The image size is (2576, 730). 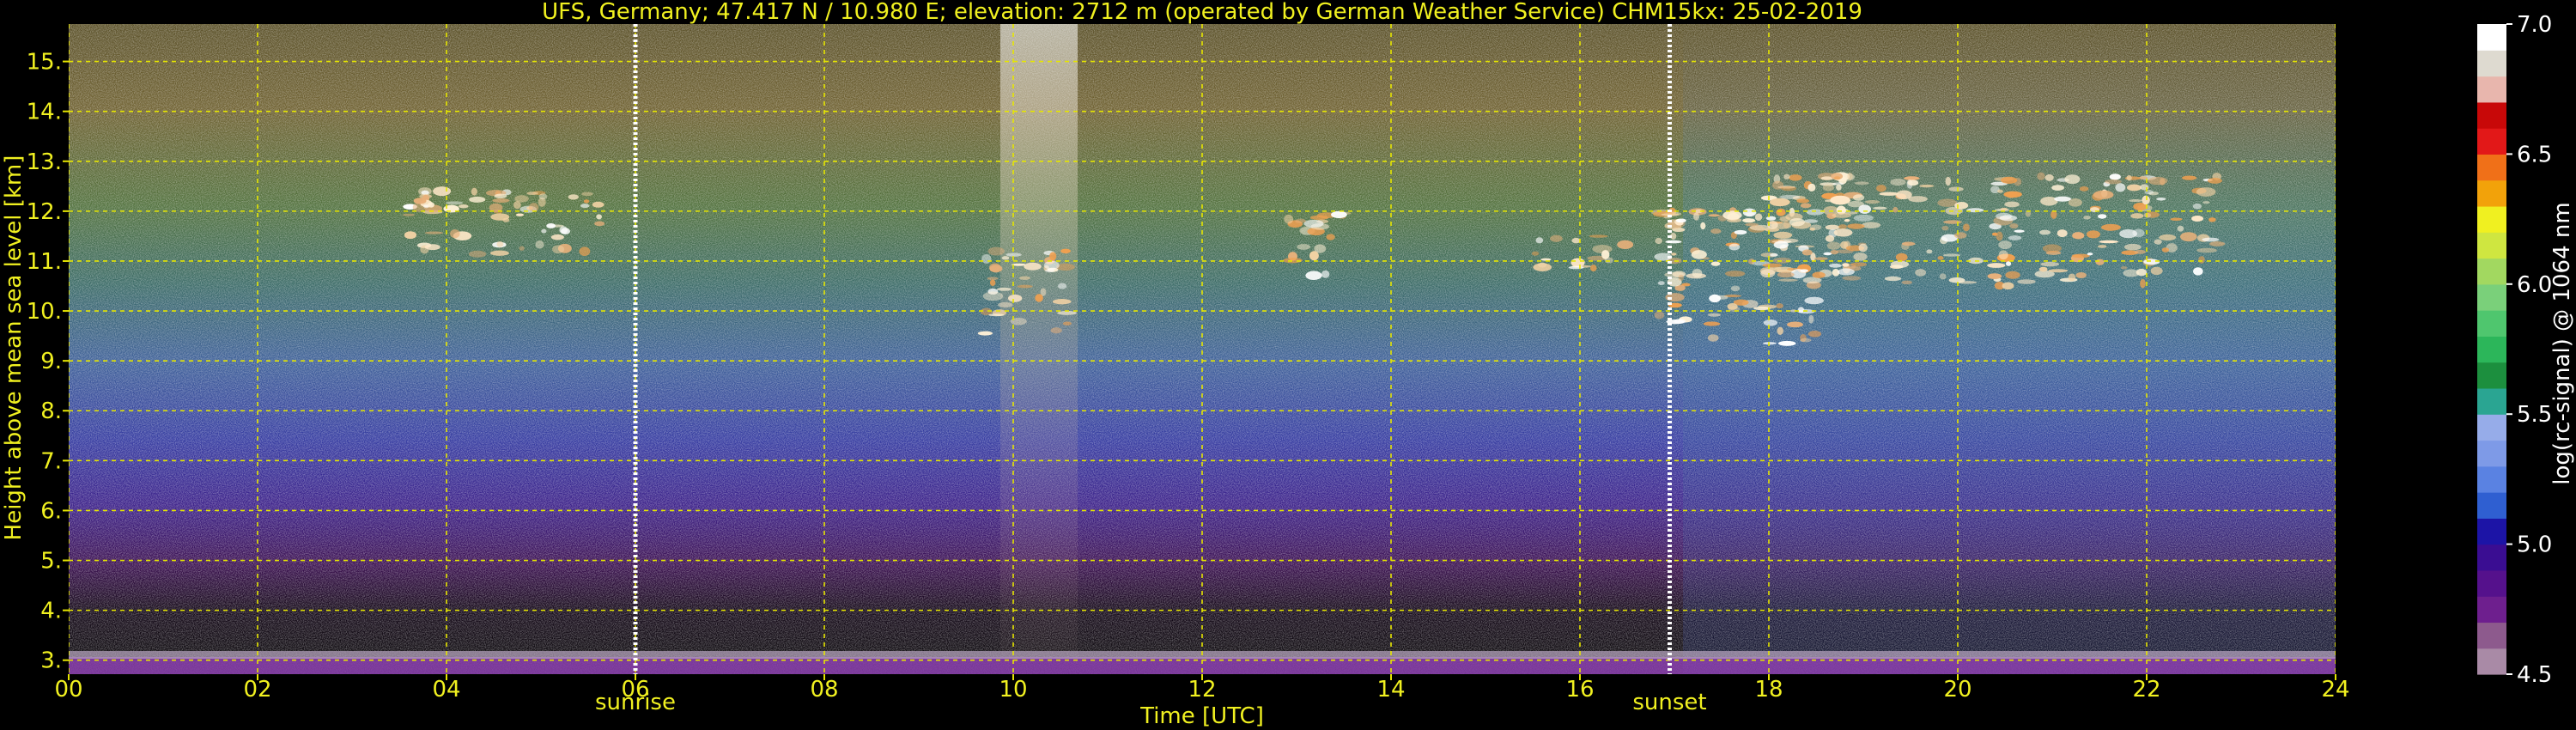 I want to click on x-axis-ticks: 00 02 04 06 08 10 12 14 16 18 20 22 24, so click(x=1202, y=688).